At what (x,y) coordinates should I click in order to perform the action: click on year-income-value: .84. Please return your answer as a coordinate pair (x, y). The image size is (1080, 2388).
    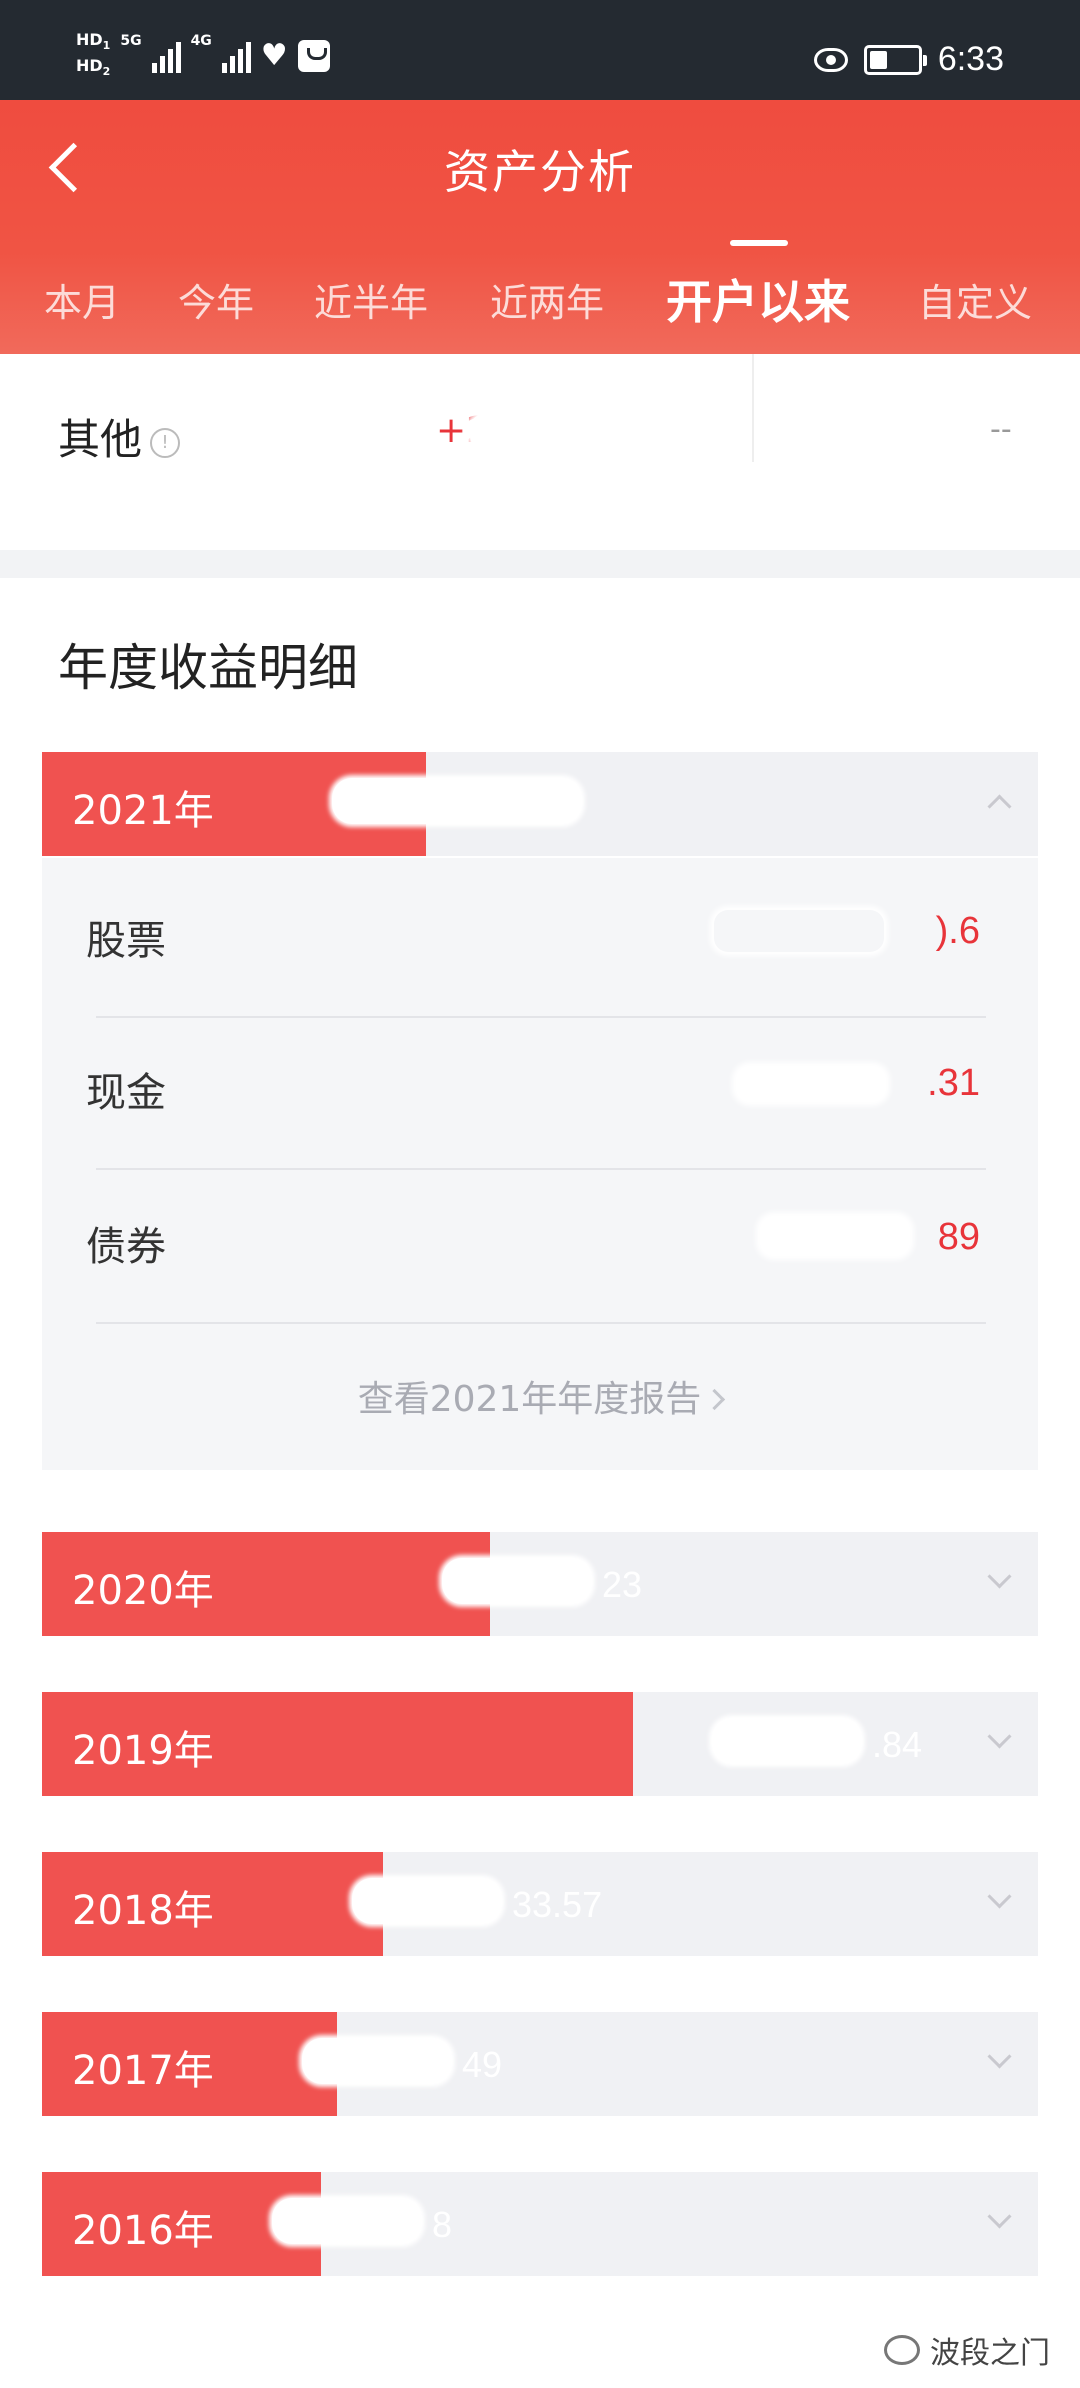
    Looking at the image, I should click on (897, 1744).